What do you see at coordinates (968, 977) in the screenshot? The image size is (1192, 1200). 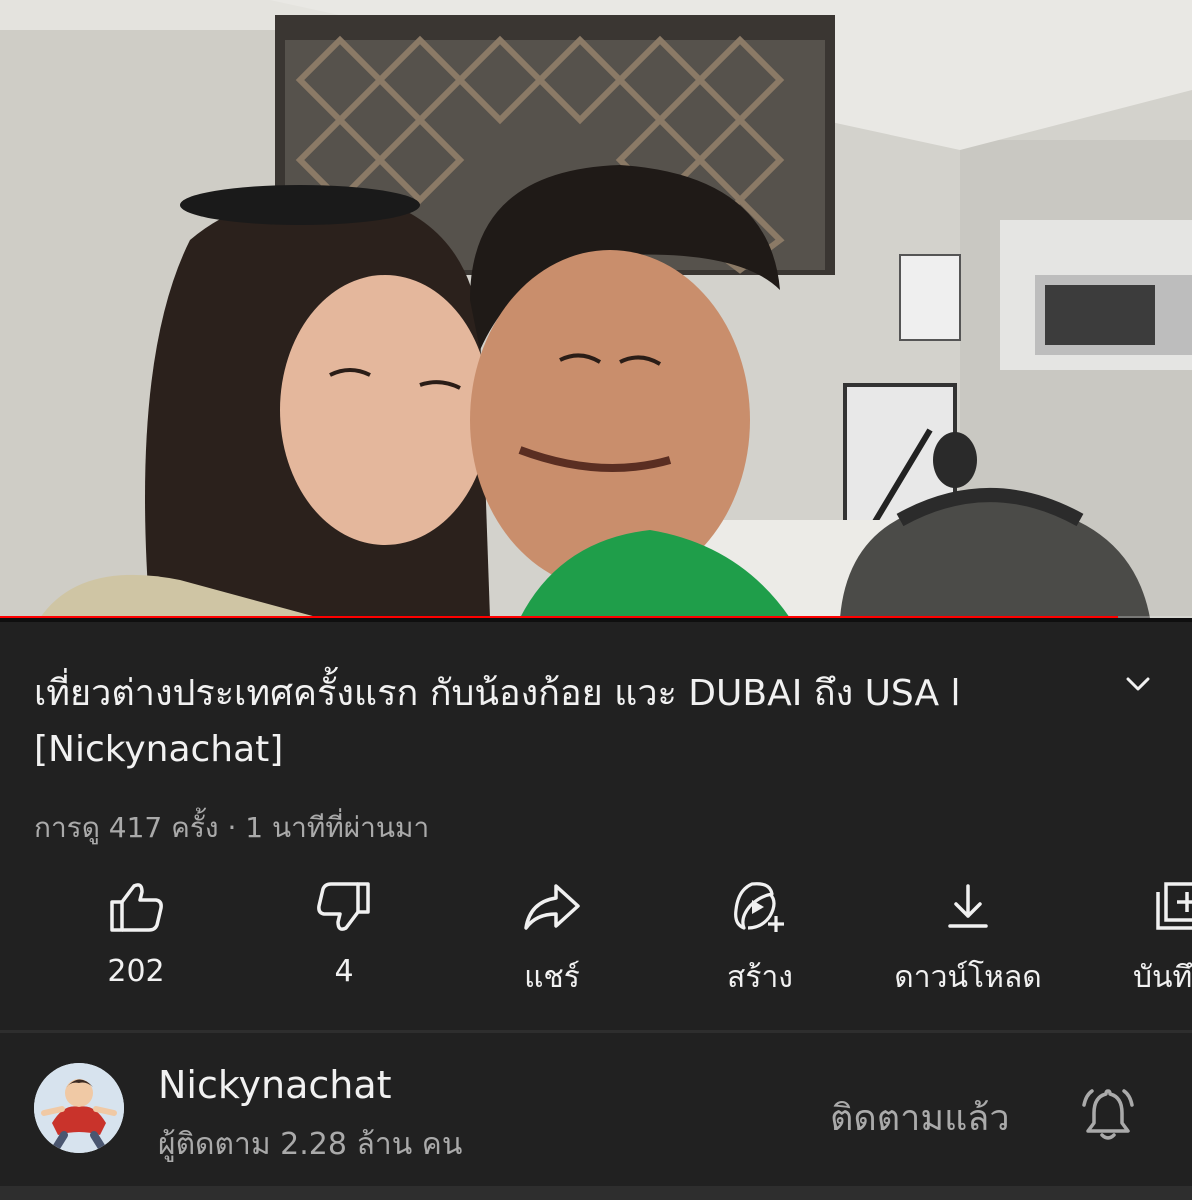 I see `download-label: ดาวน์โหลด` at bounding box center [968, 977].